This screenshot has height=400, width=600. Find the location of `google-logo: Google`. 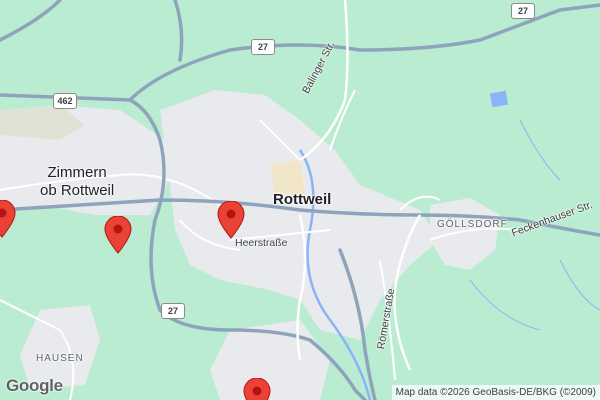

google-logo: Google is located at coordinates (34, 386).